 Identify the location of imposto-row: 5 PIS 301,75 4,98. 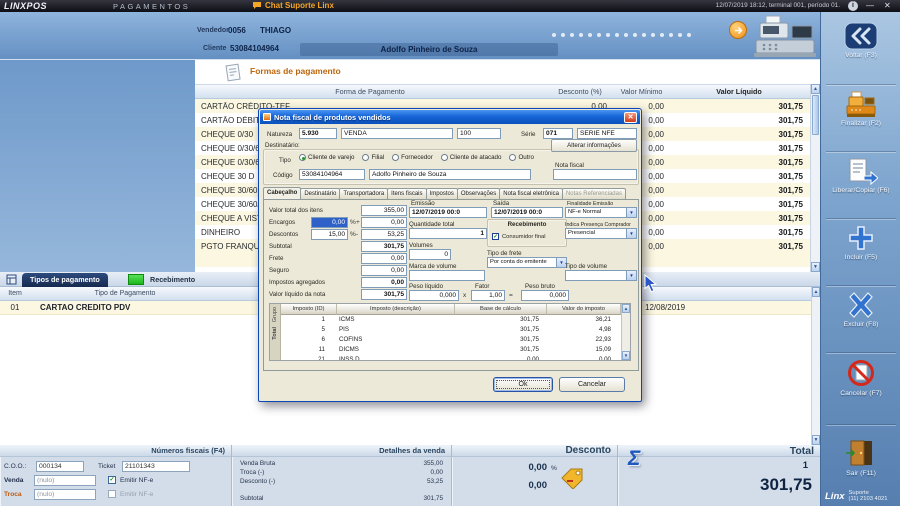
(451, 330).